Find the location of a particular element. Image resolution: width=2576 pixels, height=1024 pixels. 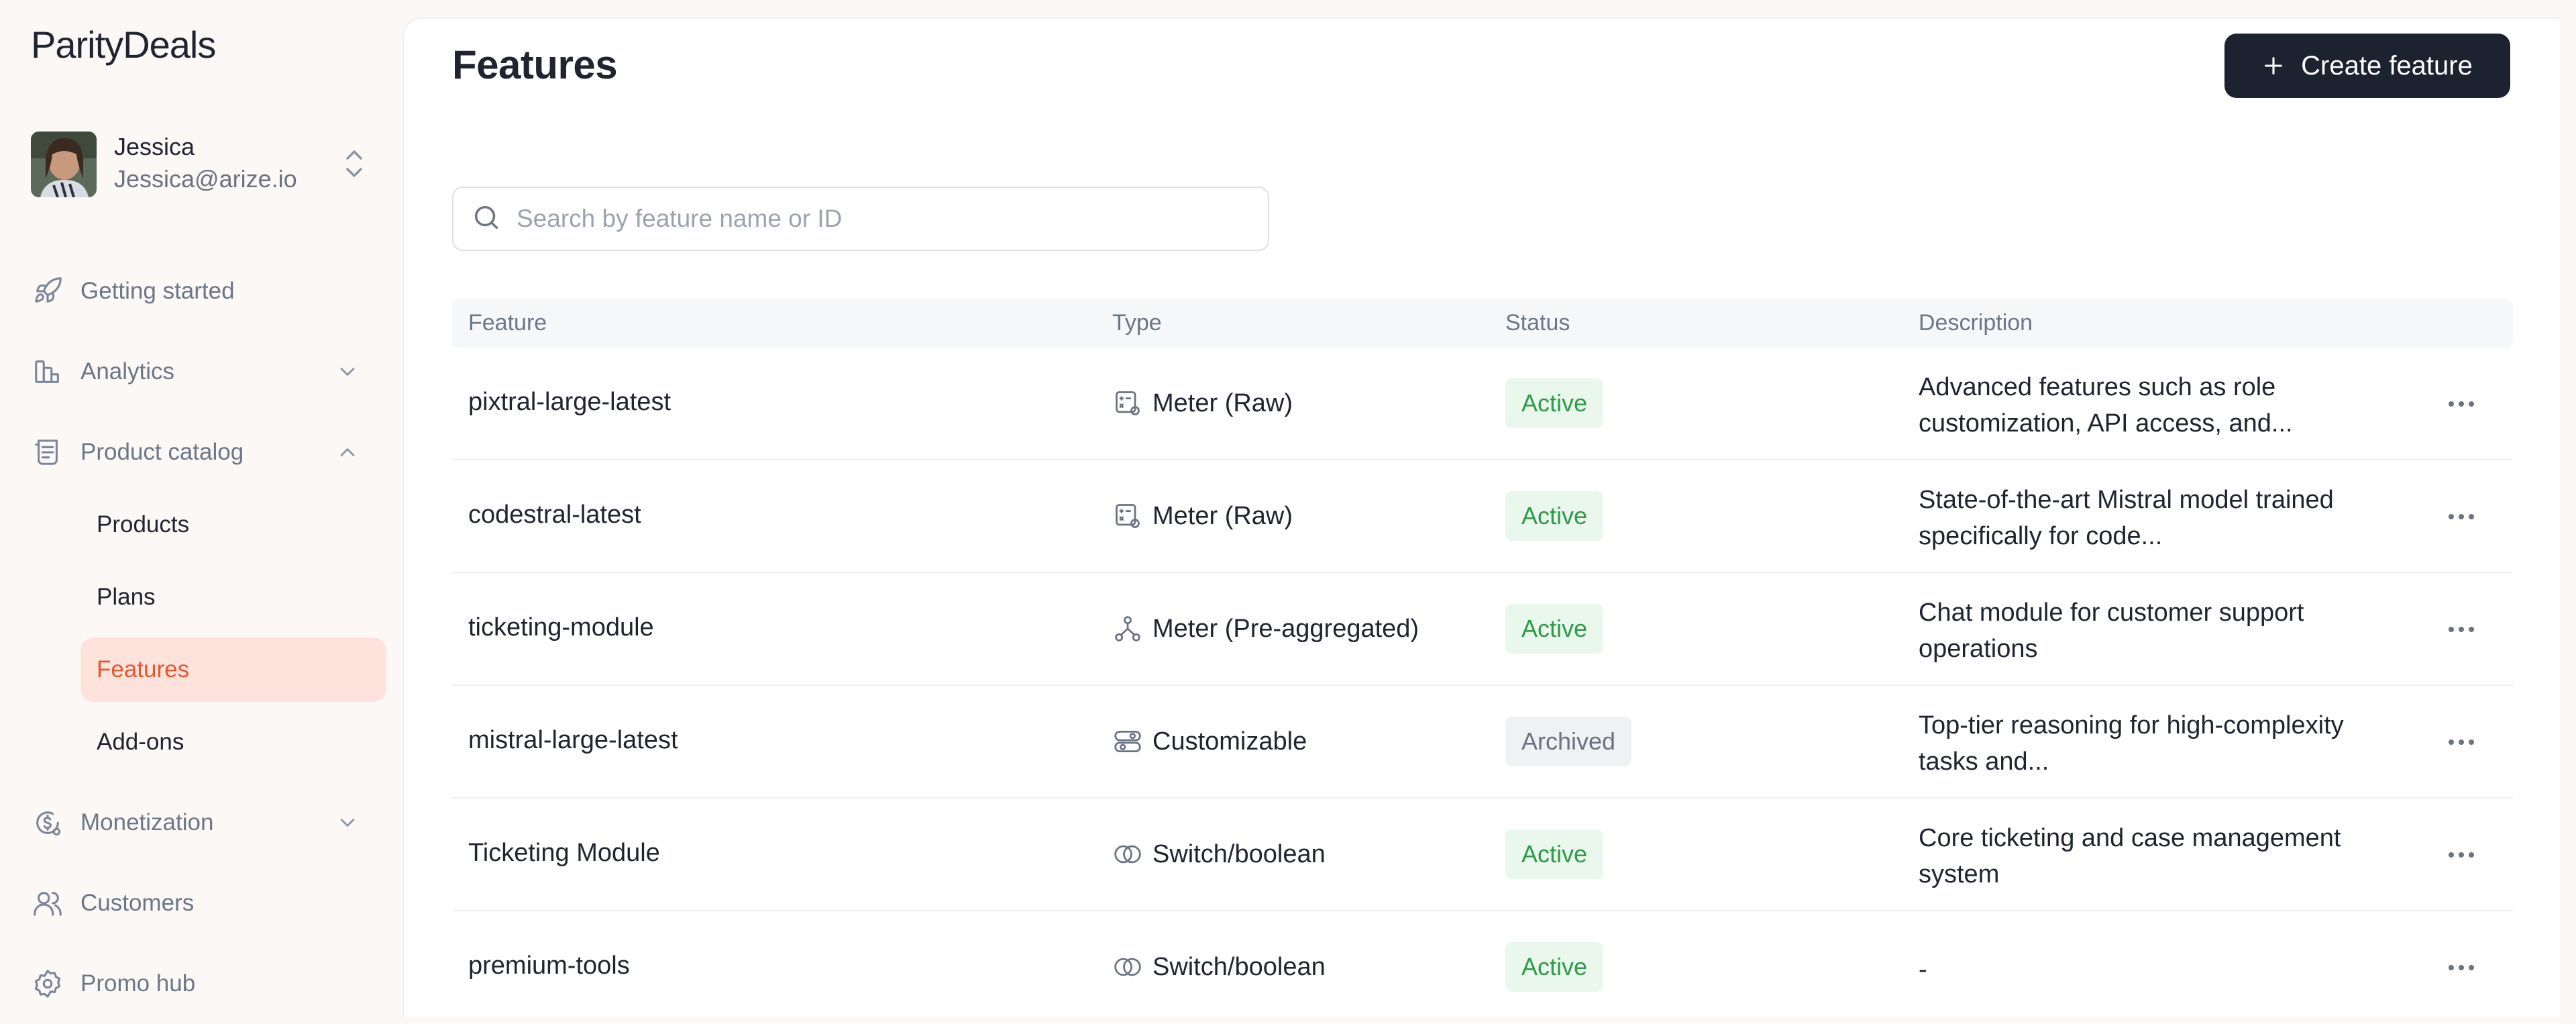

column-header-feature: Feature is located at coordinates (507, 323).